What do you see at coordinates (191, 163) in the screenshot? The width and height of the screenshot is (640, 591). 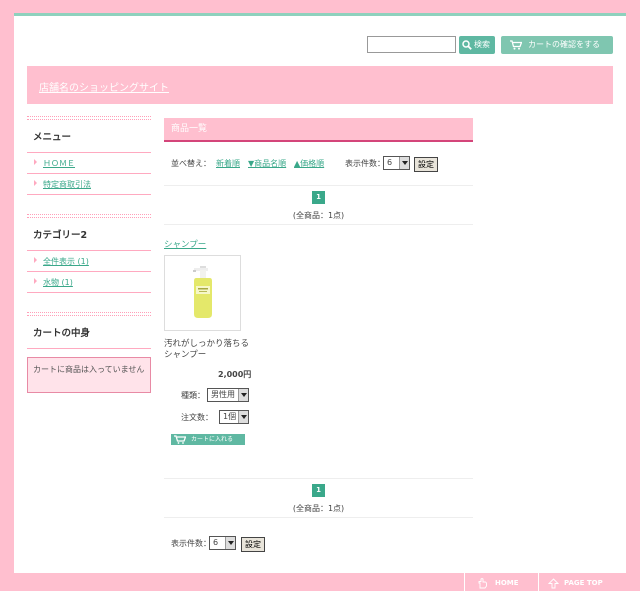 I see `sort-label: 並べ替え：` at bounding box center [191, 163].